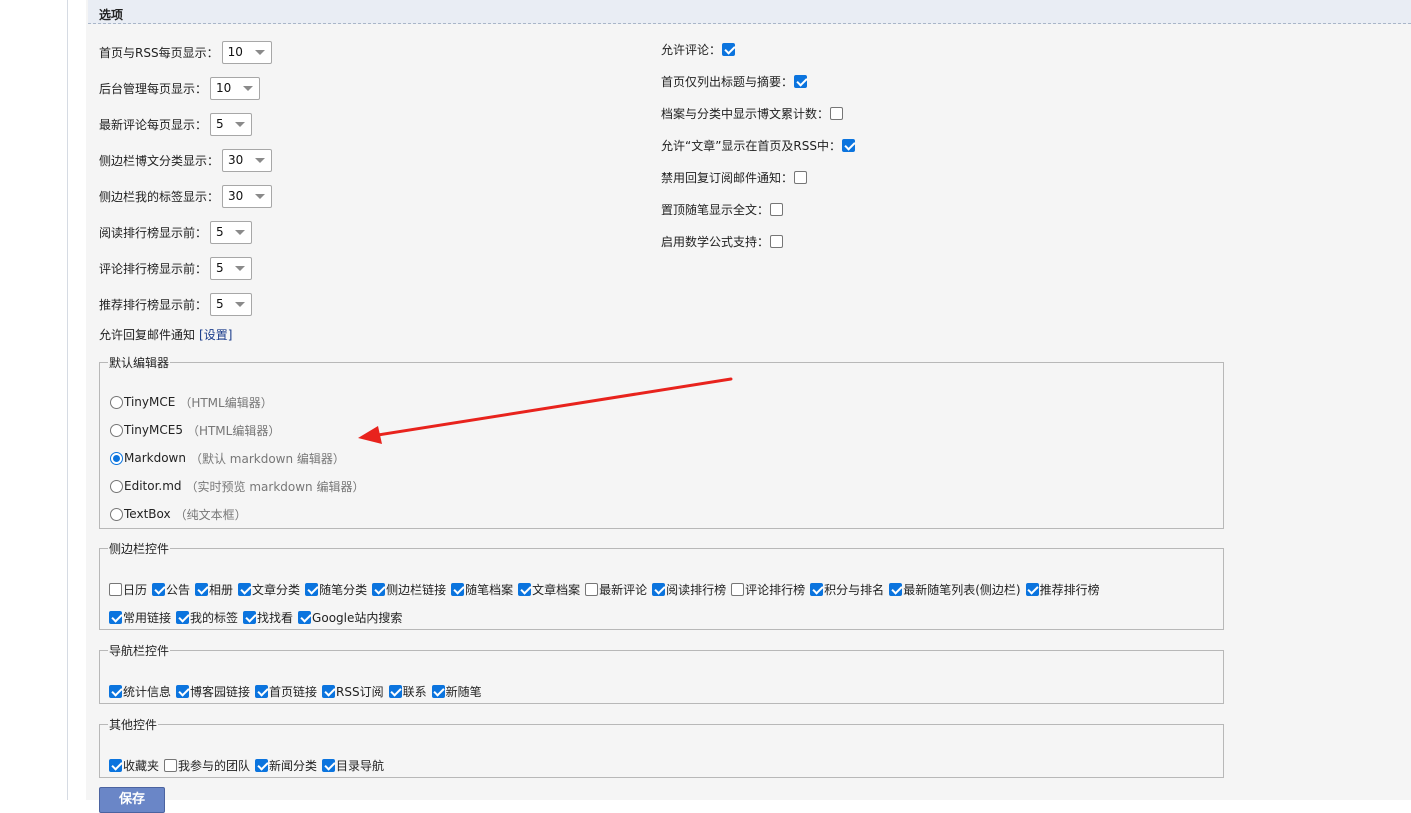 This screenshot has width=1411, height=813. I want to click on annotation-arrow-icon, so click(545, 410).